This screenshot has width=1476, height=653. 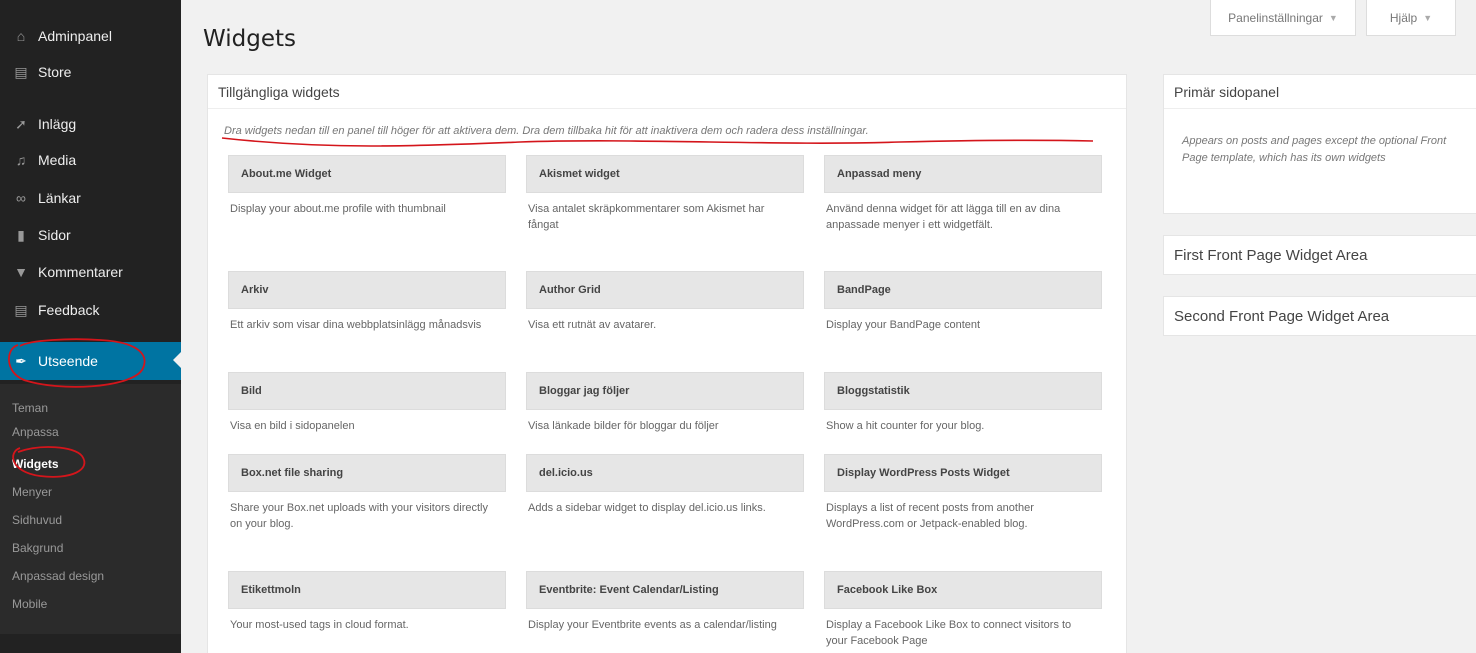 I want to click on help-label: Hjälp, so click(x=1403, y=17).